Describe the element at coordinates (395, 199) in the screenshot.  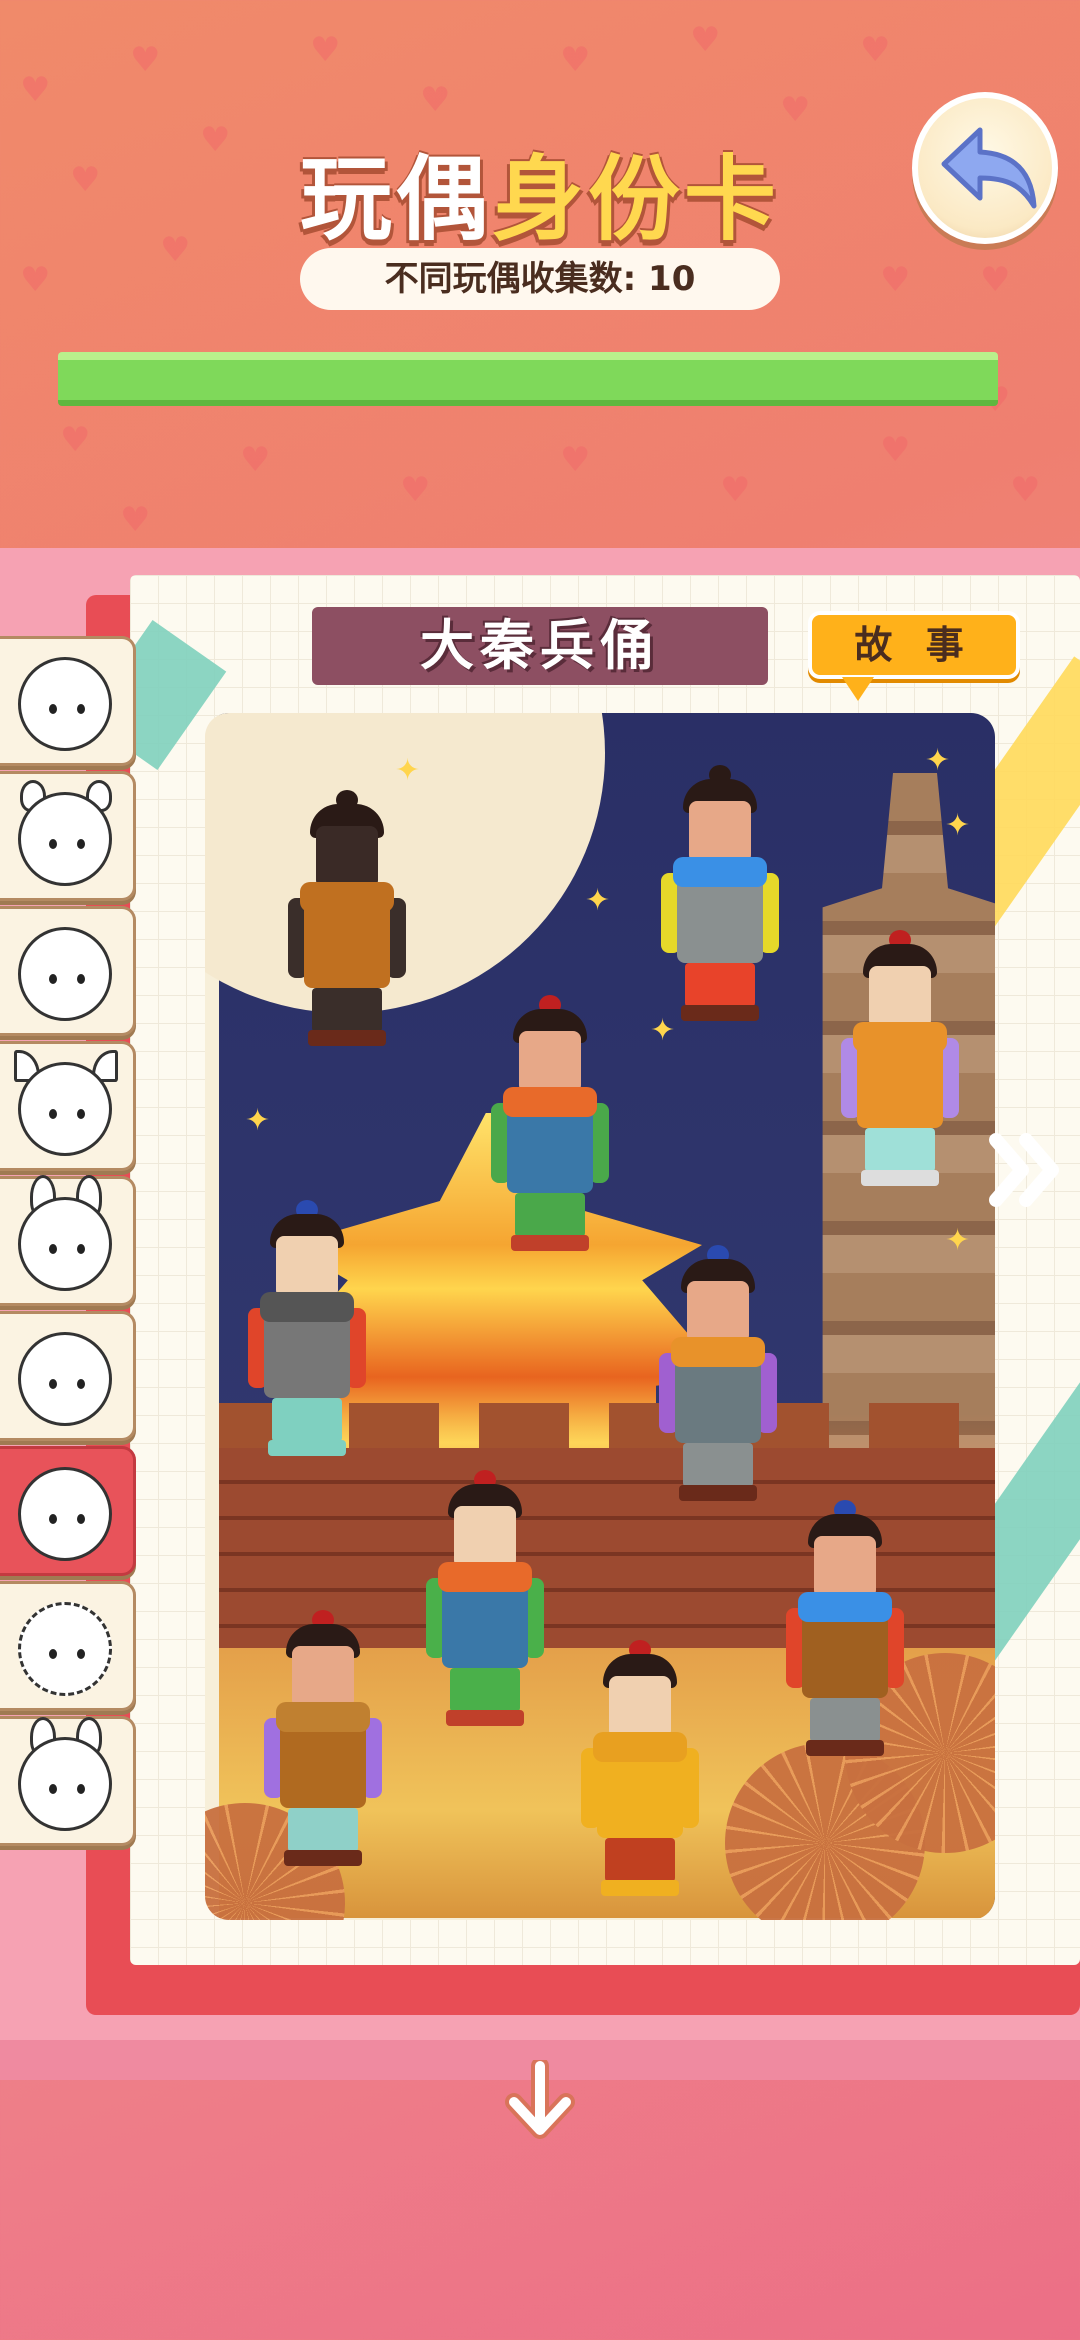
I see `title-part-1: 玩偶` at that location.